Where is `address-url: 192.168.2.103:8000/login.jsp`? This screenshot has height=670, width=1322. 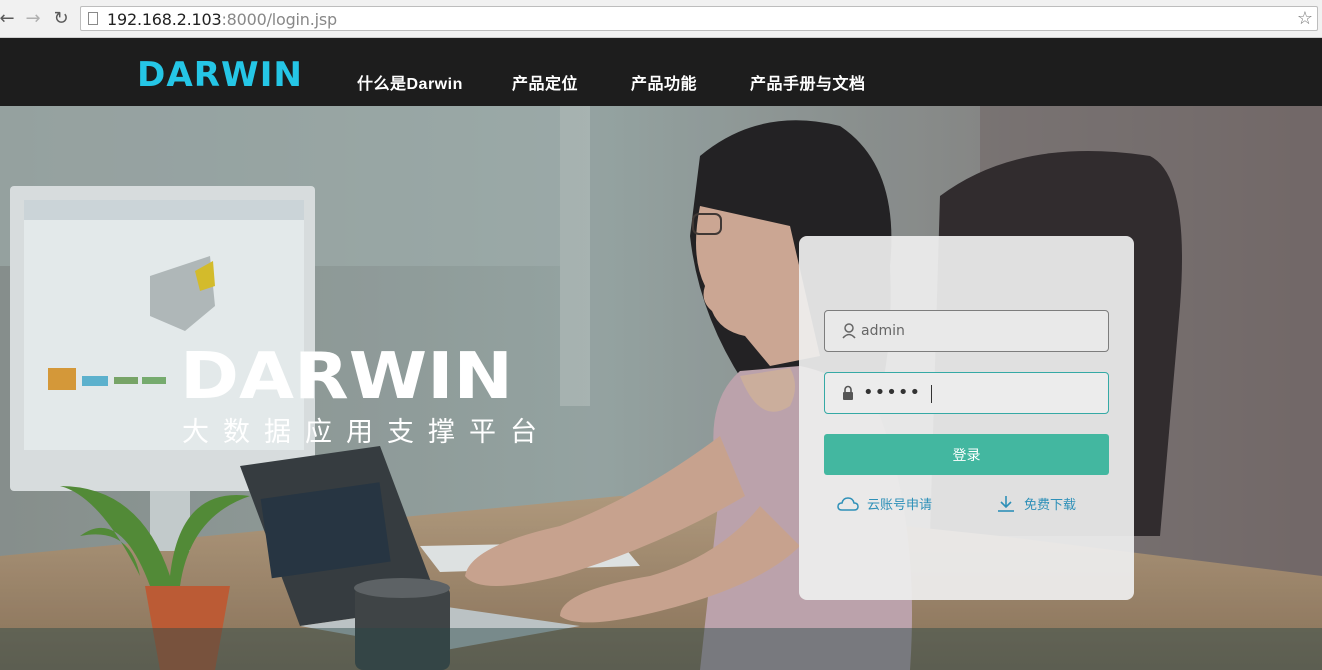
address-url: 192.168.2.103:8000/login.jsp is located at coordinates (222, 19).